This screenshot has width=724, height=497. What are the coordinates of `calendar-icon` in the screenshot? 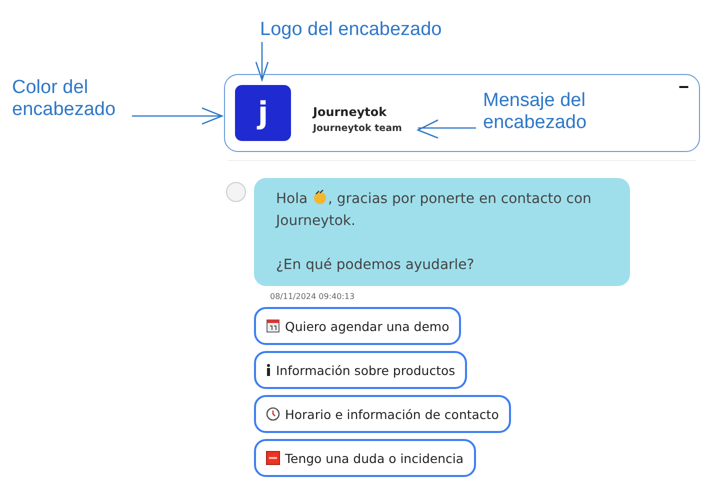 It's located at (273, 326).